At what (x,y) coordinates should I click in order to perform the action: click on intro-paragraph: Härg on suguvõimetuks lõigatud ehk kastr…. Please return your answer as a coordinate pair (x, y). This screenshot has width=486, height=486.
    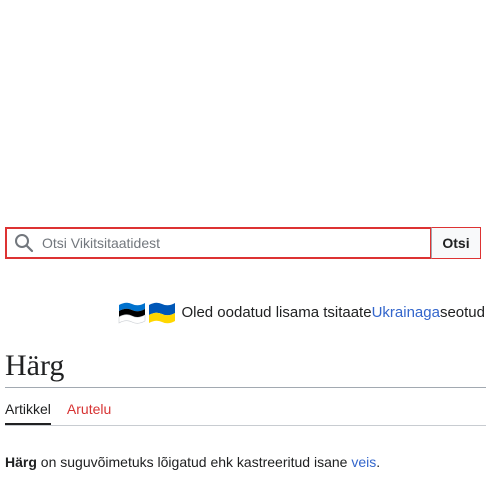
    Looking at the image, I should click on (192, 462).